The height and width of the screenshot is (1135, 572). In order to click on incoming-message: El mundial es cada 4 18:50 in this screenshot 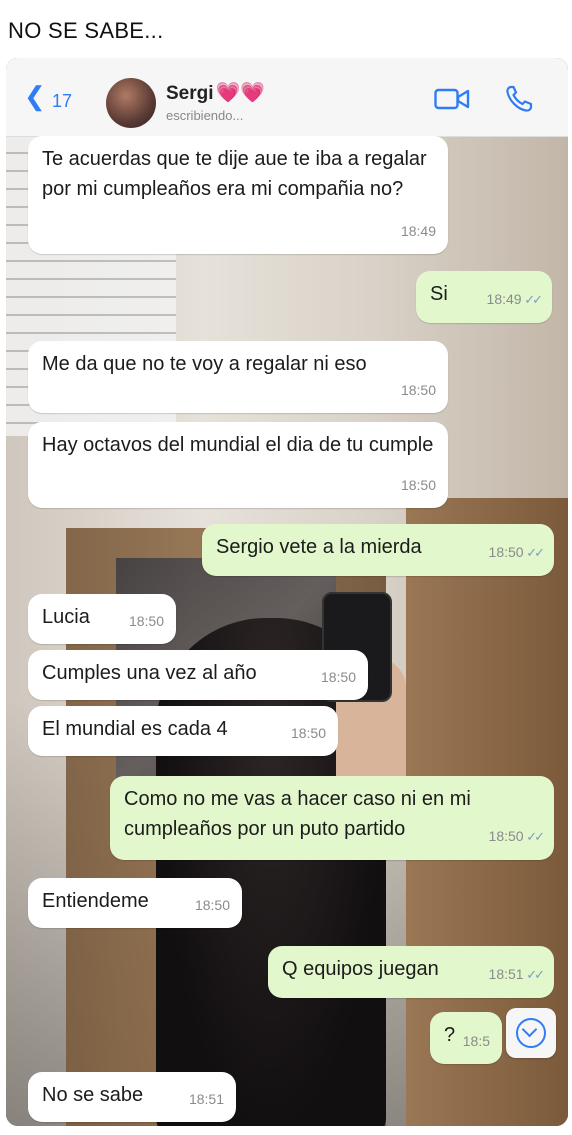, I will do `click(183, 731)`.